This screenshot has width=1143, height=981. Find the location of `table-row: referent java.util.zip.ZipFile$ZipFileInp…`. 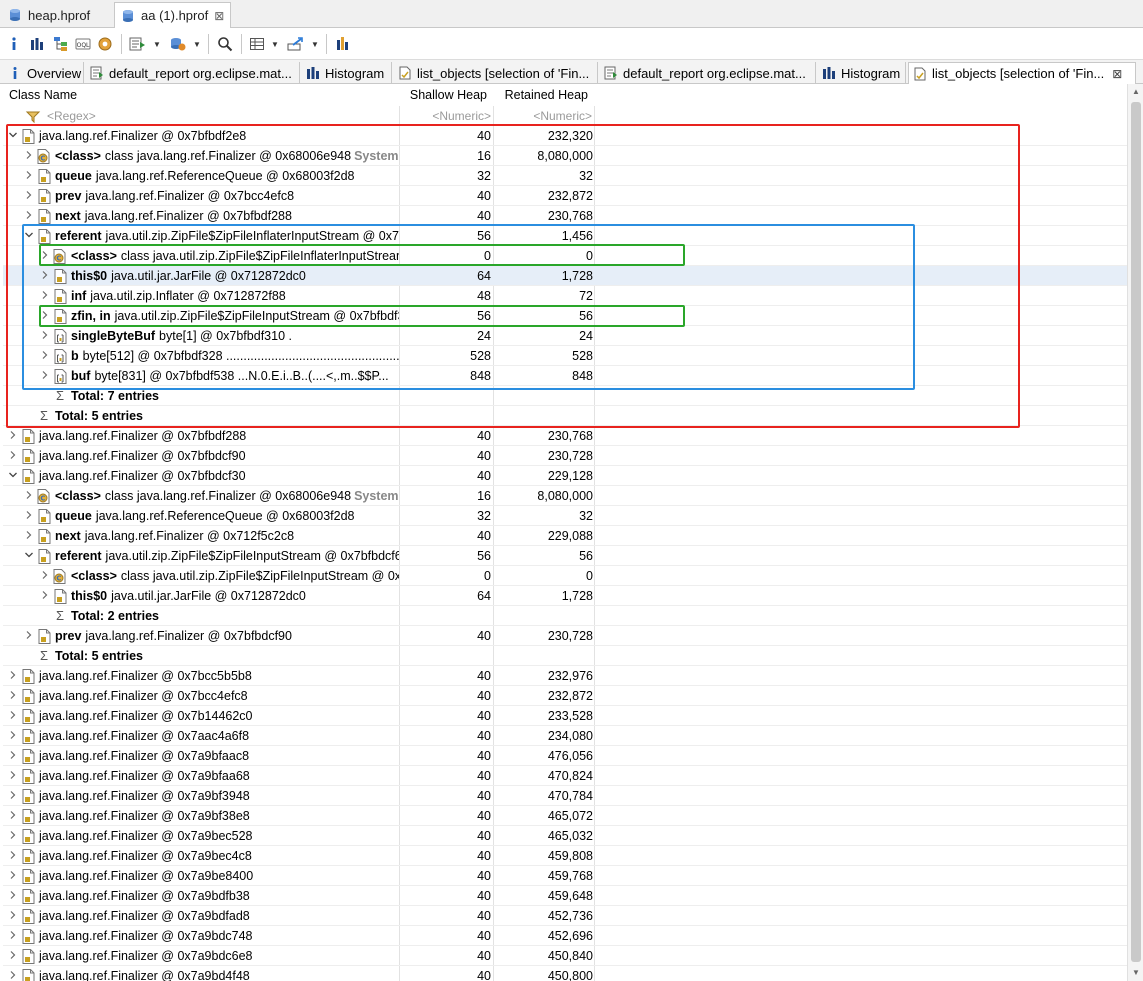

table-row: referent java.util.zip.ZipFile$ZipFileInp… is located at coordinates (565, 556).